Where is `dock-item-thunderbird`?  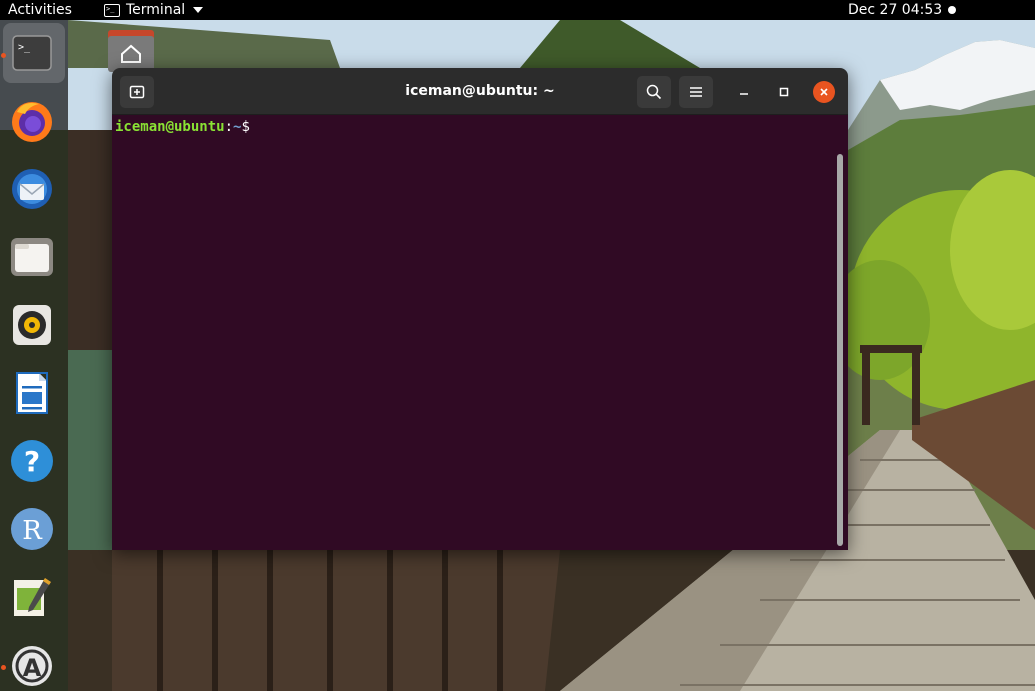
dock-item-thunderbird is located at coordinates (34, 190).